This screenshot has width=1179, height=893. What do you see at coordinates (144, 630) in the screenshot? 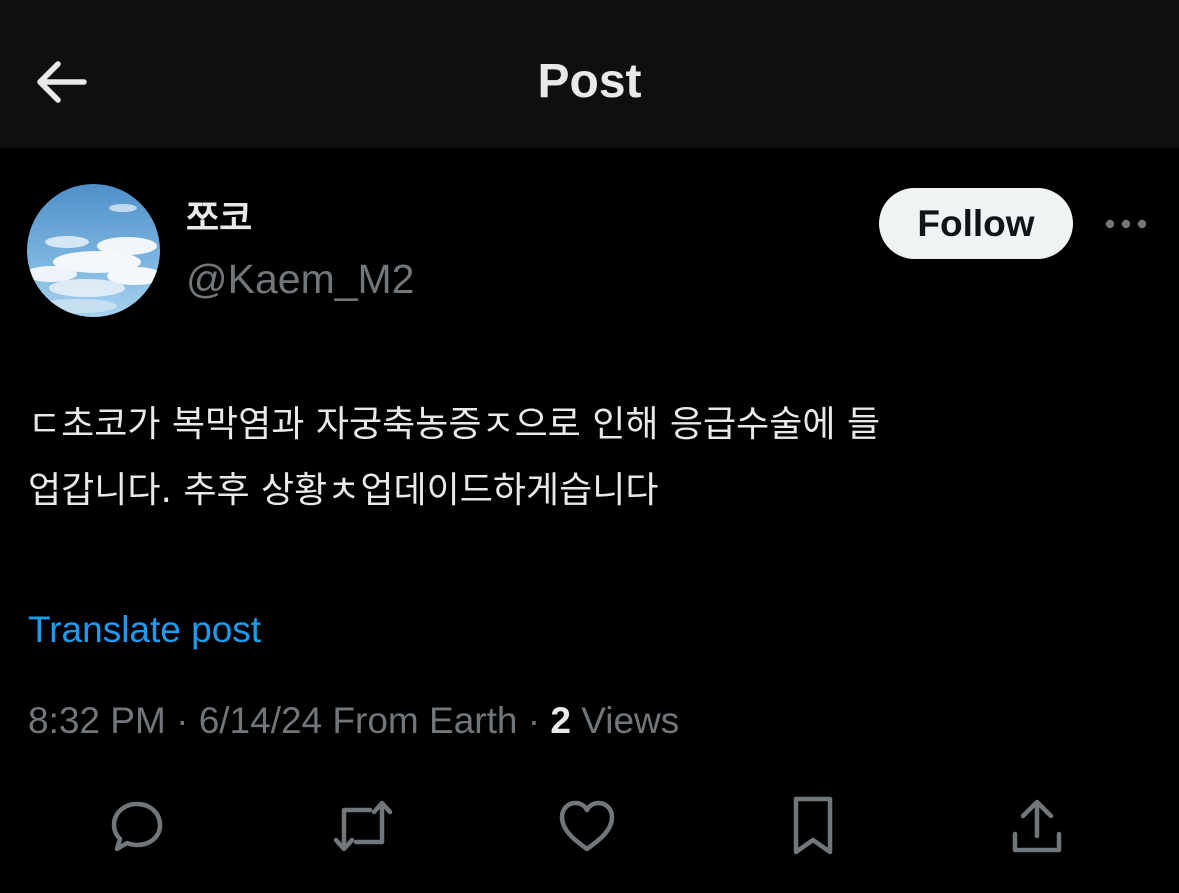
I see `translate-post-link: Translate post` at bounding box center [144, 630].